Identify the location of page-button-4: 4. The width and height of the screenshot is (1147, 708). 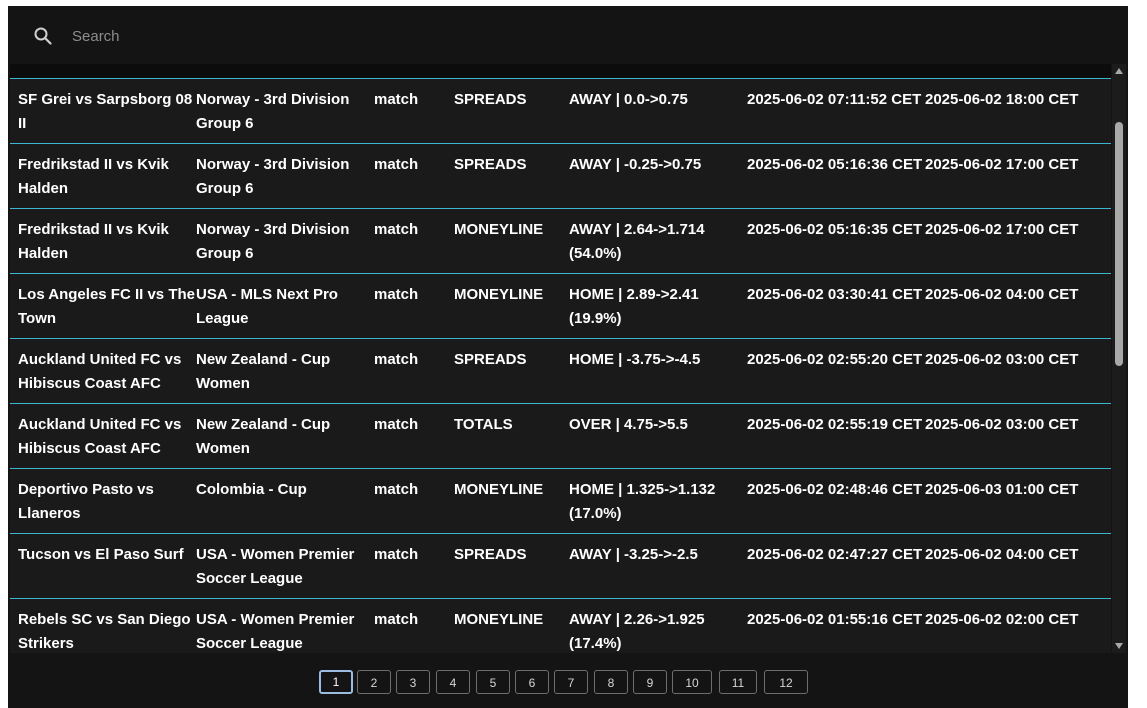
(453, 682).